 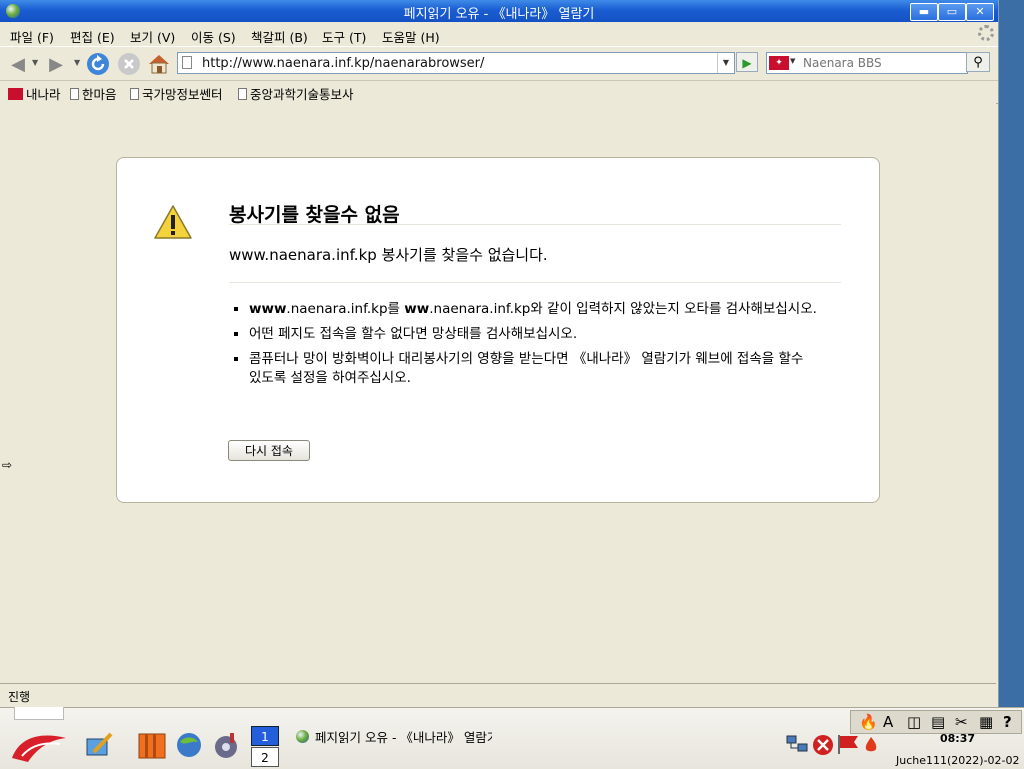 I want to click on workspace-2: 2, so click(x=265, y=757).